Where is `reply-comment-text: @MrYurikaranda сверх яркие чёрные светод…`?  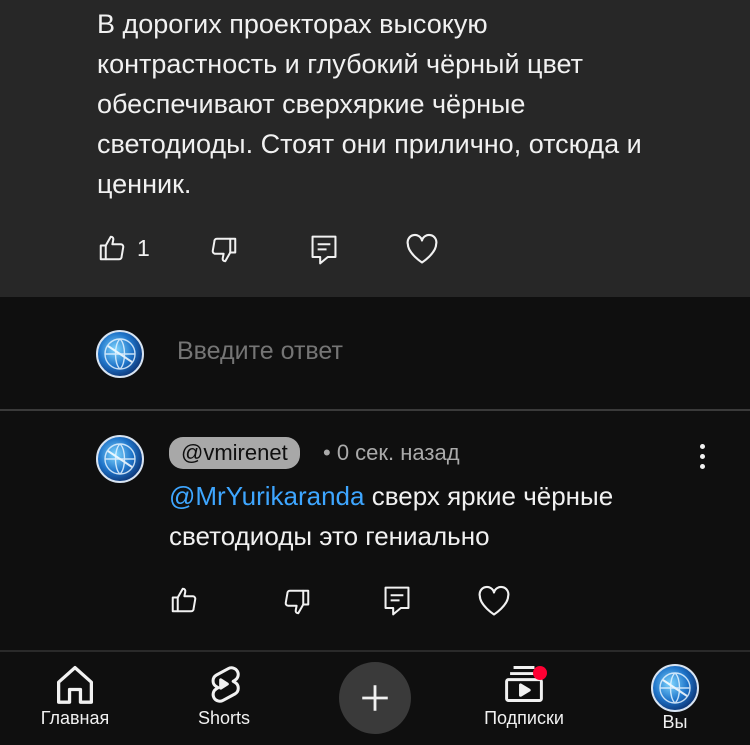
reply-comment-text: @MrYurikaranda сверх яркие чёрные светод… is located at coordinates (439, 516).